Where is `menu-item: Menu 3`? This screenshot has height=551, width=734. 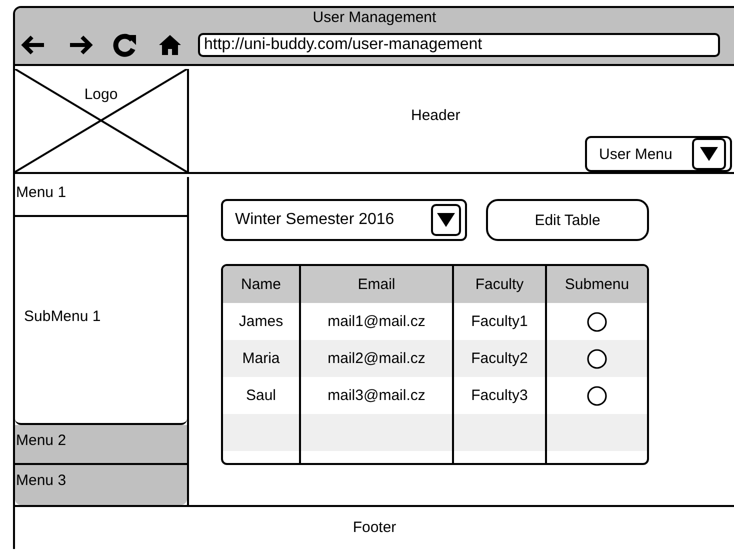
menu-item: Menu 3 is located at coordinates (101, 485).